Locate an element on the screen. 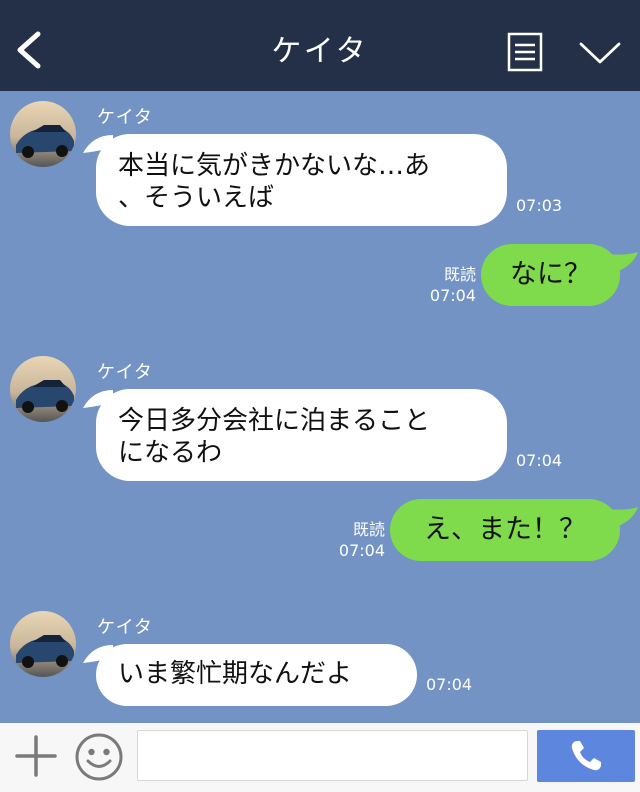  call-button is located at coordinates (586, 756).